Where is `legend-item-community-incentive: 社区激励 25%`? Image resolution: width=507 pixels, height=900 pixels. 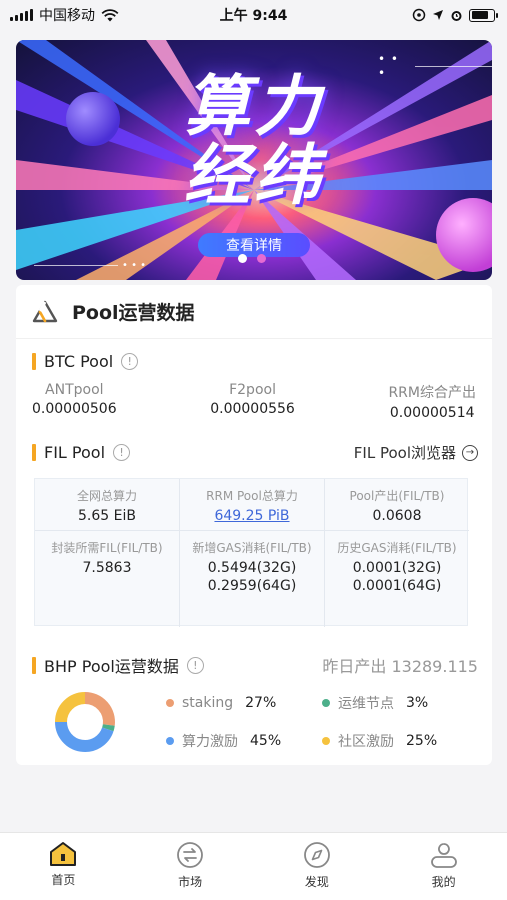 legend-item-community-incentive: 社区激励 25% is located at coordinates (387, 741).